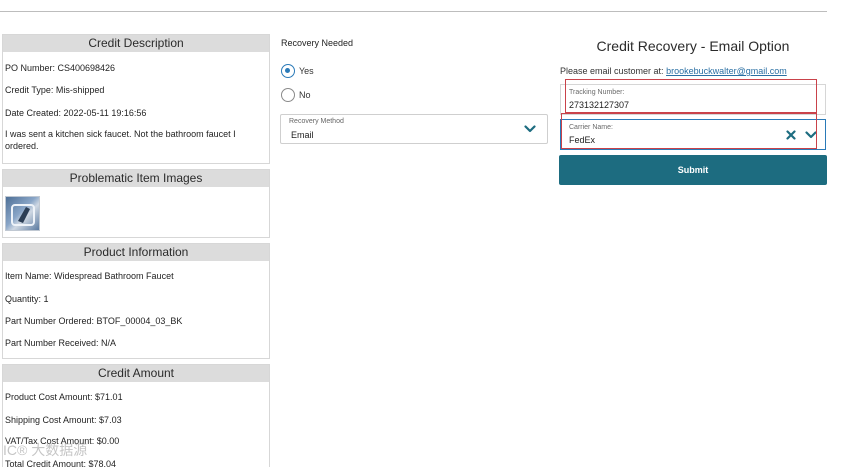 The height and width of the screenshot is (467, 843). Describe the element at coordinates (136, 178) in the screenshot. I see `problematic-images-header: Problematic Item Images` at that location.